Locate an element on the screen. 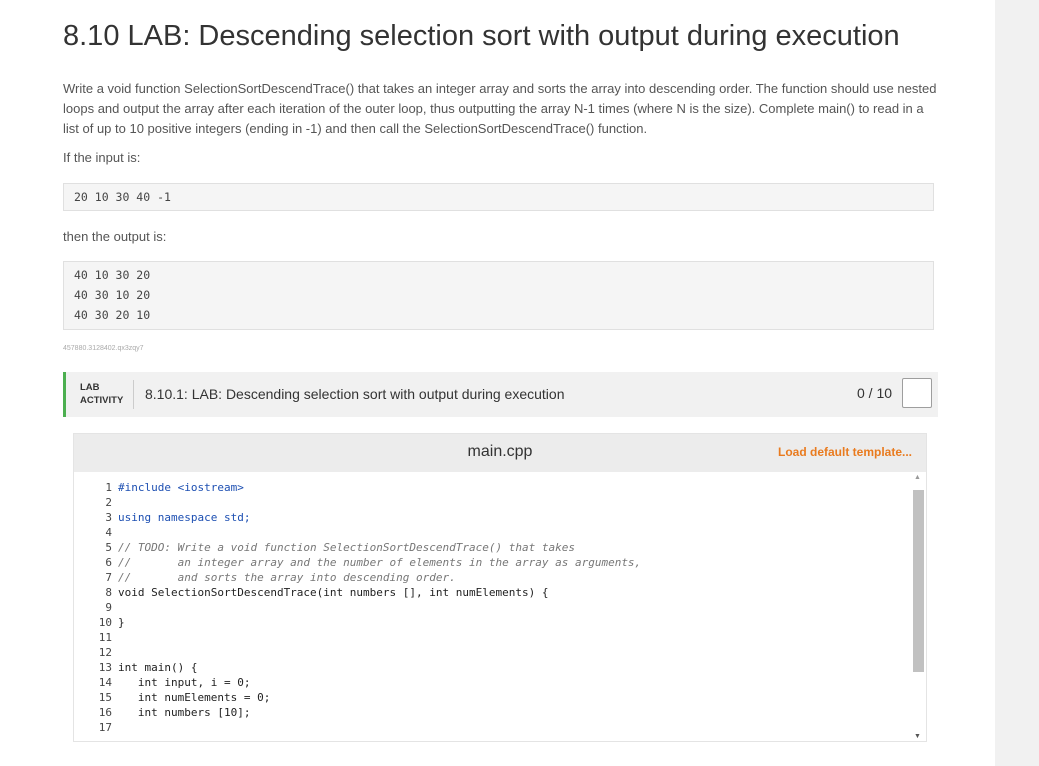 The width and height of the screenshot is (1039, 766). line-number: 4 is located at coordinates (108, 532).